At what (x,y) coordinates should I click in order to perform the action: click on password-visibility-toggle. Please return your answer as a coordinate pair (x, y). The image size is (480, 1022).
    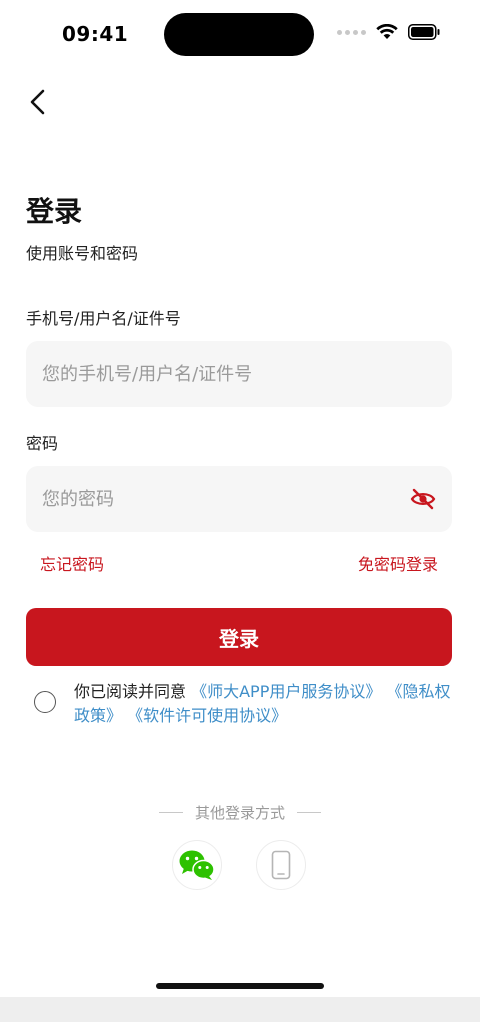
    Looking at the image, I should click on (423, 499).